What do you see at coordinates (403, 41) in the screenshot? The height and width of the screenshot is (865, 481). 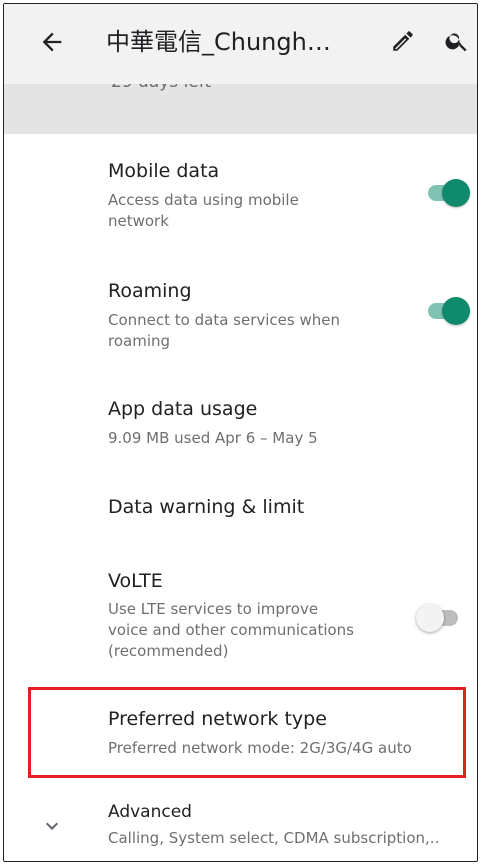 I see `pencil-icon` at bounding box center [403, 41].